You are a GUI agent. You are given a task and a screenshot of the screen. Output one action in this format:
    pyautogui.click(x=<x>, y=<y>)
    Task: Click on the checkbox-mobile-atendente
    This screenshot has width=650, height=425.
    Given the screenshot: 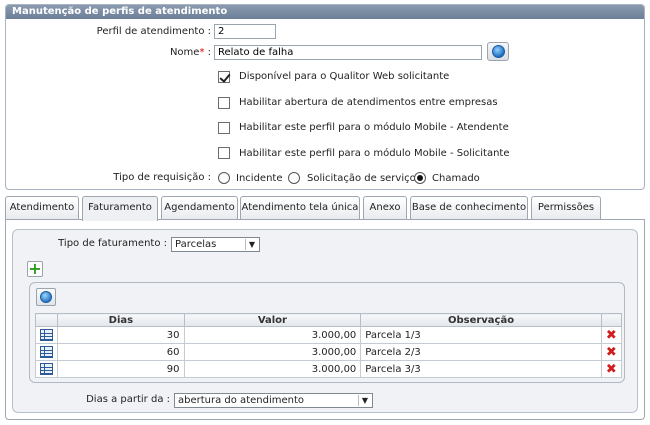 What is the action you would take?
    pyautogui.click(x=224, y=128)
    